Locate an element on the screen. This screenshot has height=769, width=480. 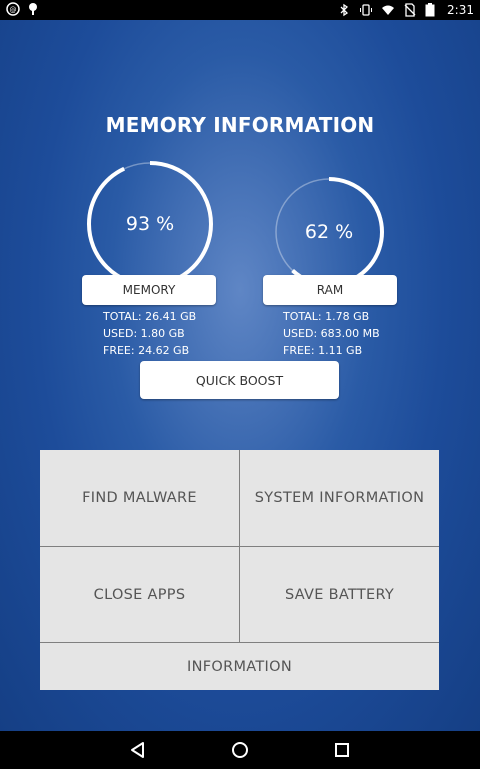
back-icon is located at coordinates (138, 750).